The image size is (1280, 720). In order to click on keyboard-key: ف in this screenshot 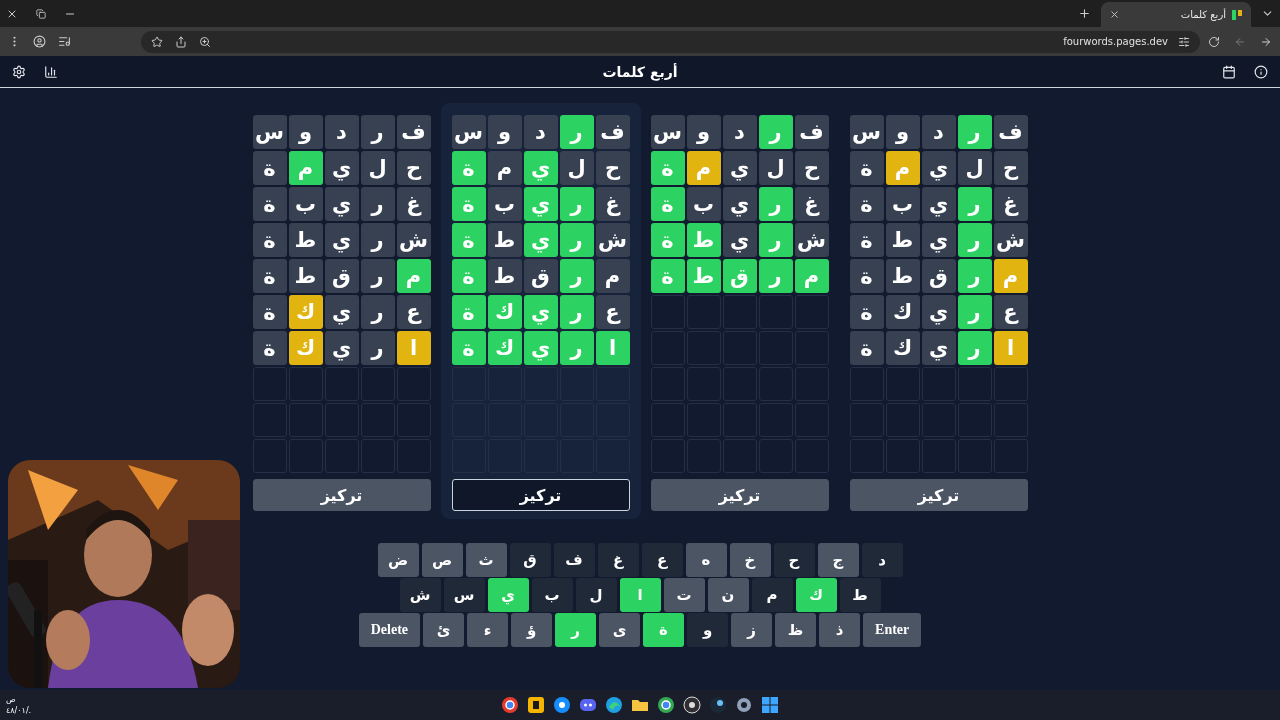, I will do `click(574, 560)`.